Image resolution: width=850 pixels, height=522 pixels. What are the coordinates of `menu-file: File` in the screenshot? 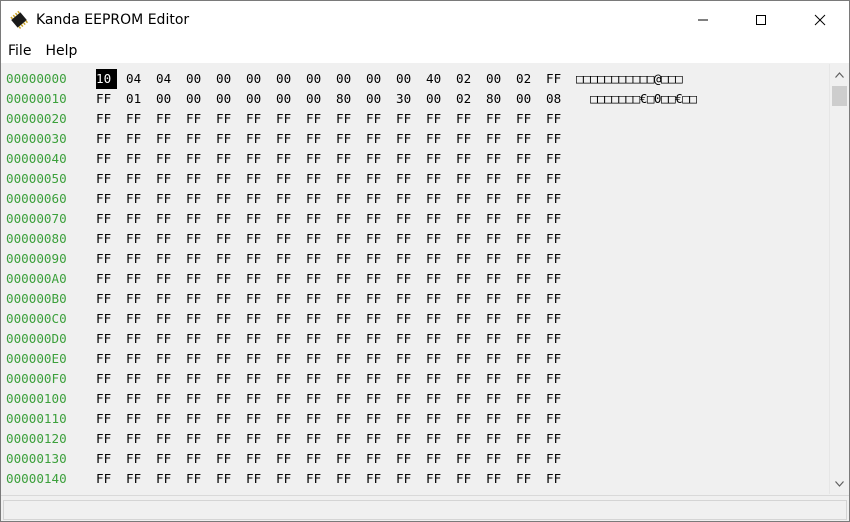 It's located at (19, 51).